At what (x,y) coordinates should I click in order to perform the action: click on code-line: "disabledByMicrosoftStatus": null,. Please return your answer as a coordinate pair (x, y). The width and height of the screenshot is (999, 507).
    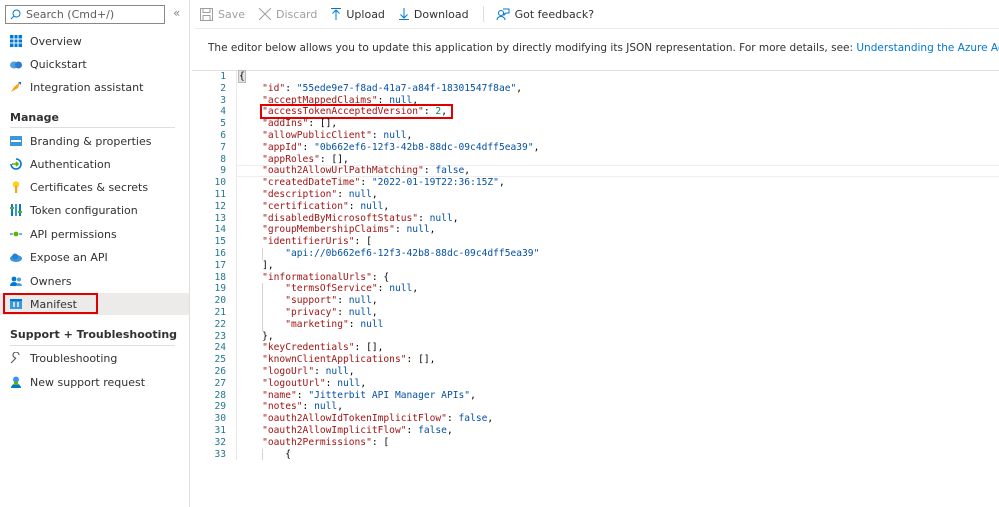
    Looking at the image, I should click on (618, 219).